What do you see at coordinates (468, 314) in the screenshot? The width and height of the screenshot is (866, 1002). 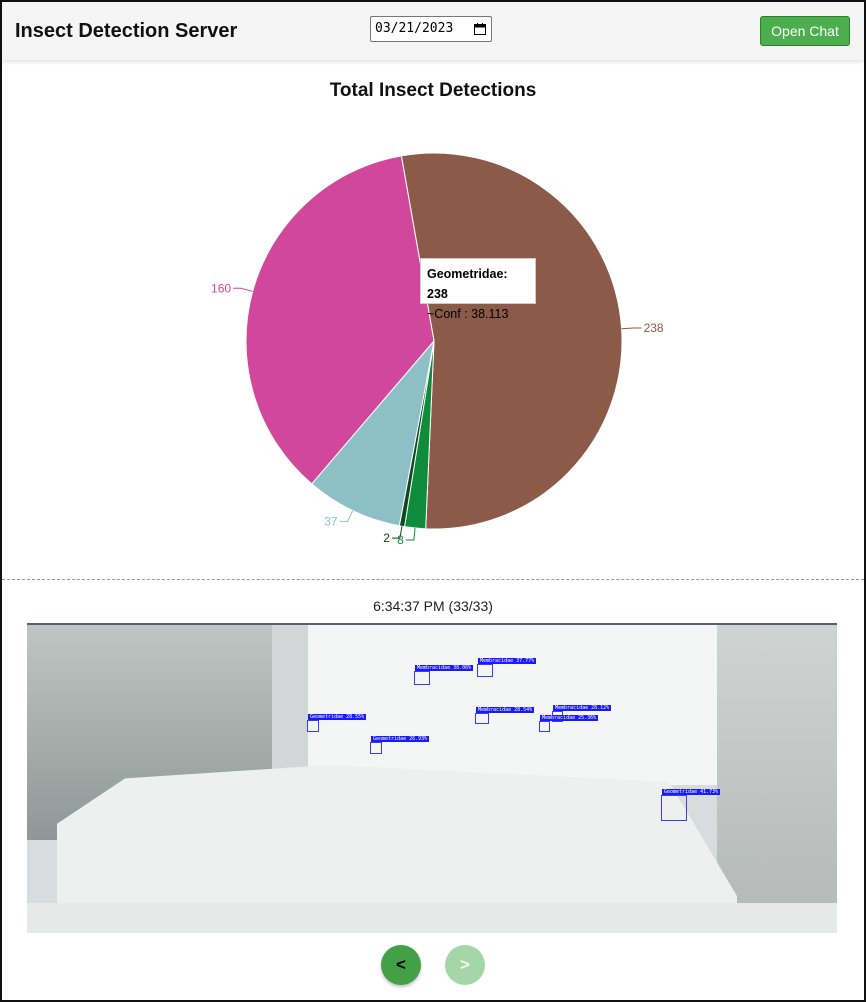 I see `tooltip-detail: ~Conf : 38.113` at bounding box center [468, 314].